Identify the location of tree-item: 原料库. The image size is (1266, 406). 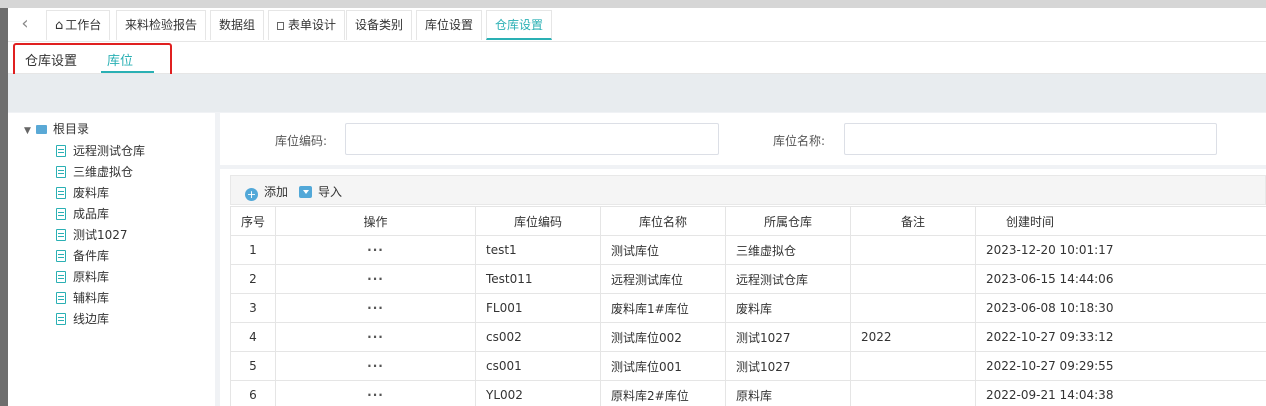
(82, 277).